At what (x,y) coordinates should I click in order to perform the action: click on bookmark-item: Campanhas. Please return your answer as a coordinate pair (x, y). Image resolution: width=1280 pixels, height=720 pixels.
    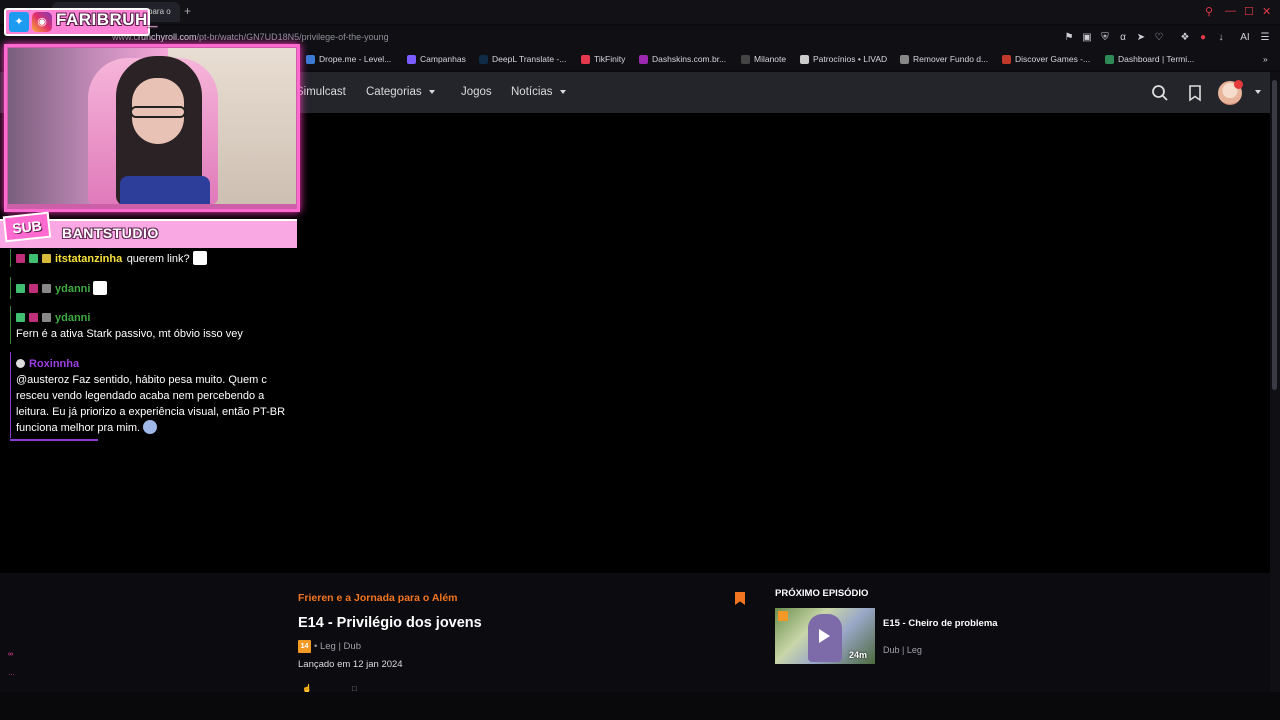
    Looking at the image, I should click on (436, 59).